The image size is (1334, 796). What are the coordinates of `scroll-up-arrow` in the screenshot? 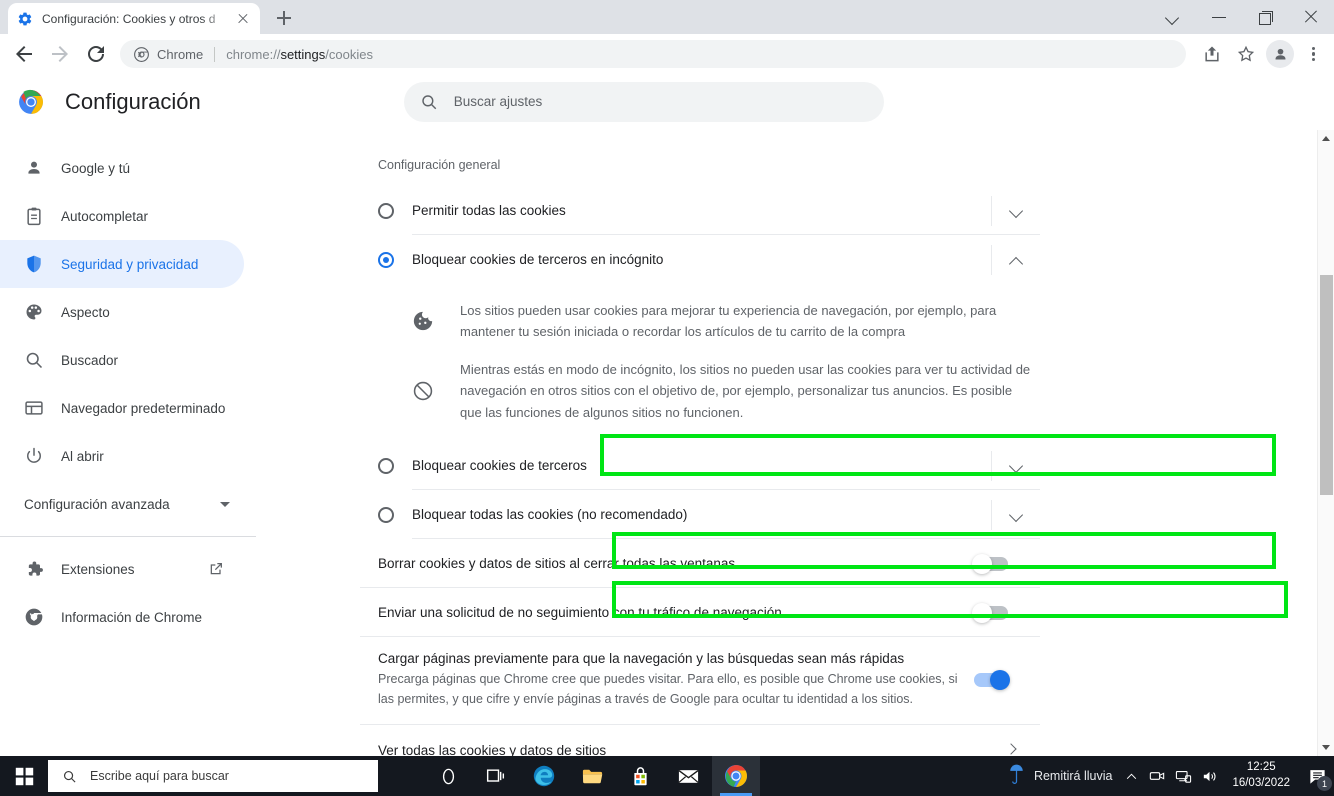 It's located at (1326, 138).